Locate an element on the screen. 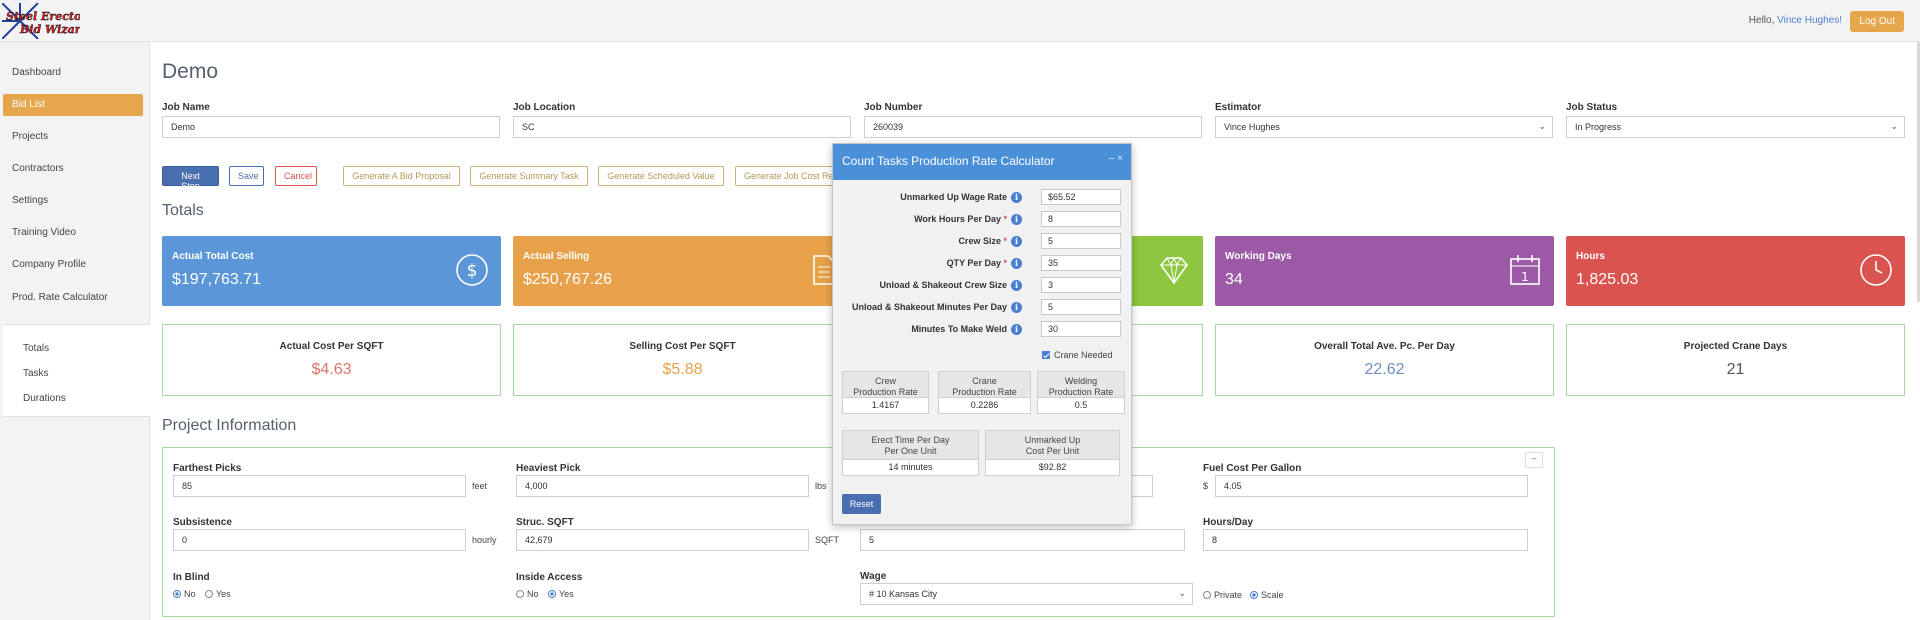 This screenshot has height=620, width=1920. field-label: QTY Per Day * is located at coordinates (977, 263).